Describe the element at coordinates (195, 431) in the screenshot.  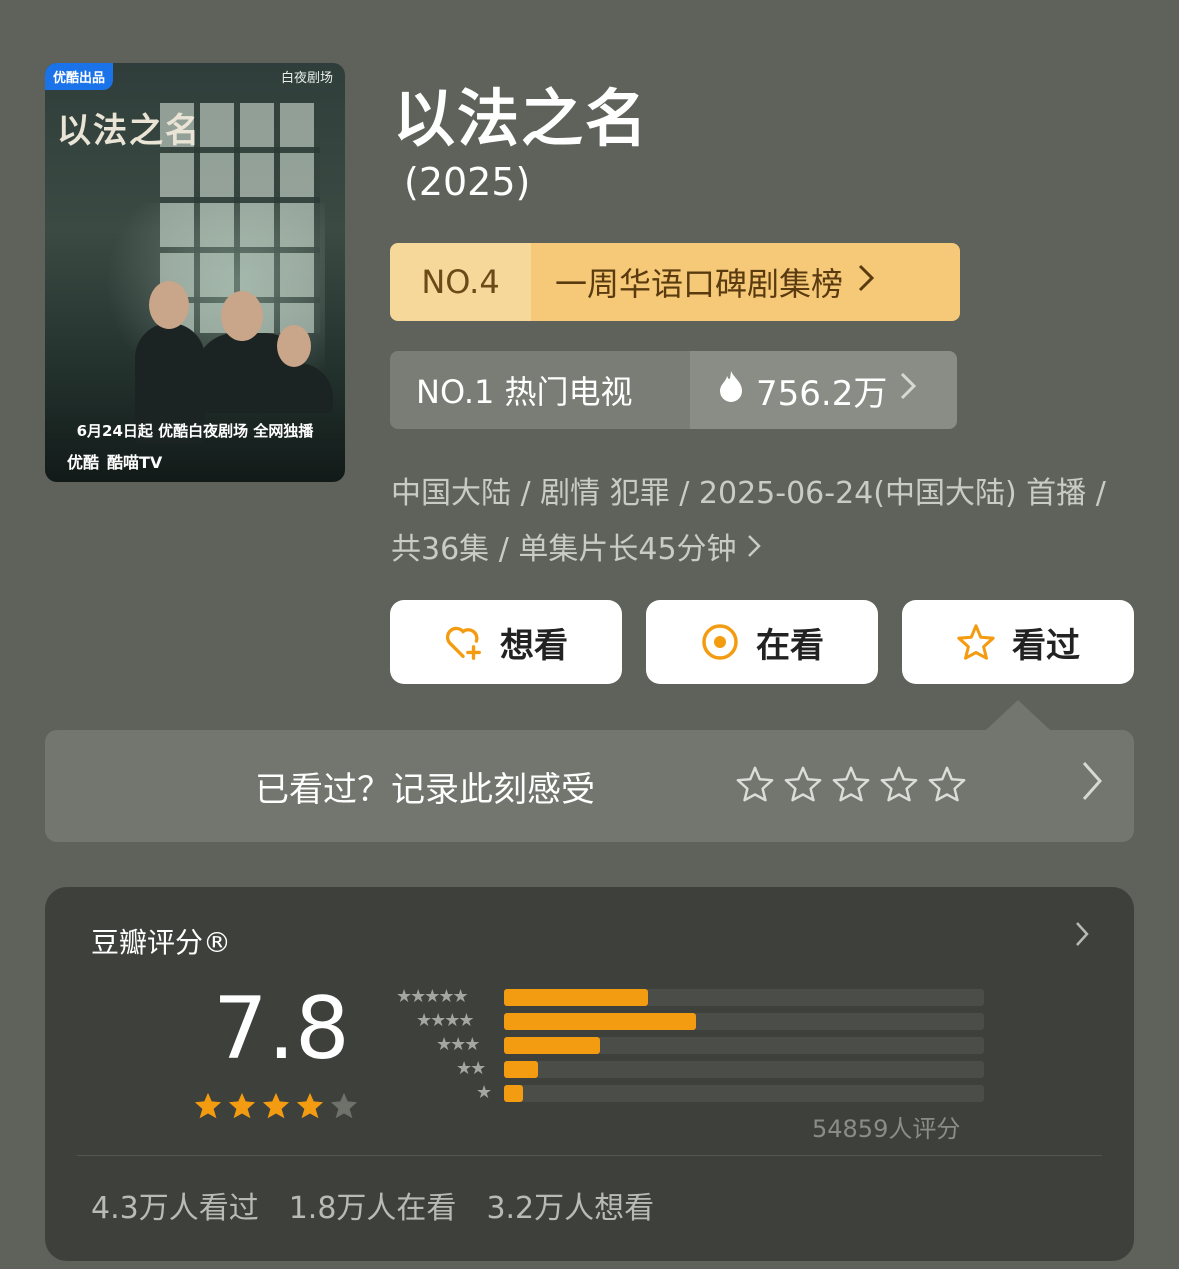
I see `poster-release-line: 6月24日起 优酷白夜剧场 全网独播` at that location.